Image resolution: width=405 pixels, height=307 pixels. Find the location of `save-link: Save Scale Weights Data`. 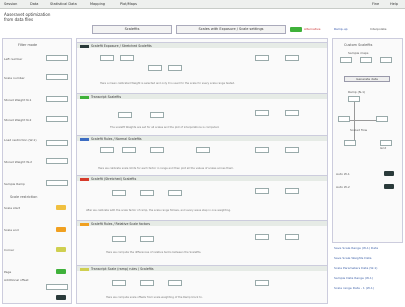

save-link: Save Scale Weights Data is located at coordinates (352, 258).